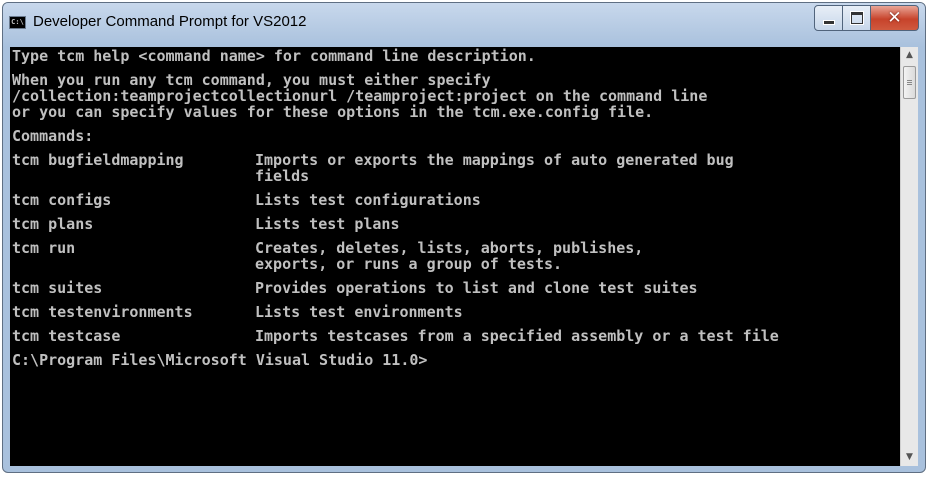 This screenshot has width=930, height=477. What do you see at coordinates (170, 21) in the screenshot?
I see `window-title: Developer Command Prompt for VS2012` at bounding box center [170, 21].